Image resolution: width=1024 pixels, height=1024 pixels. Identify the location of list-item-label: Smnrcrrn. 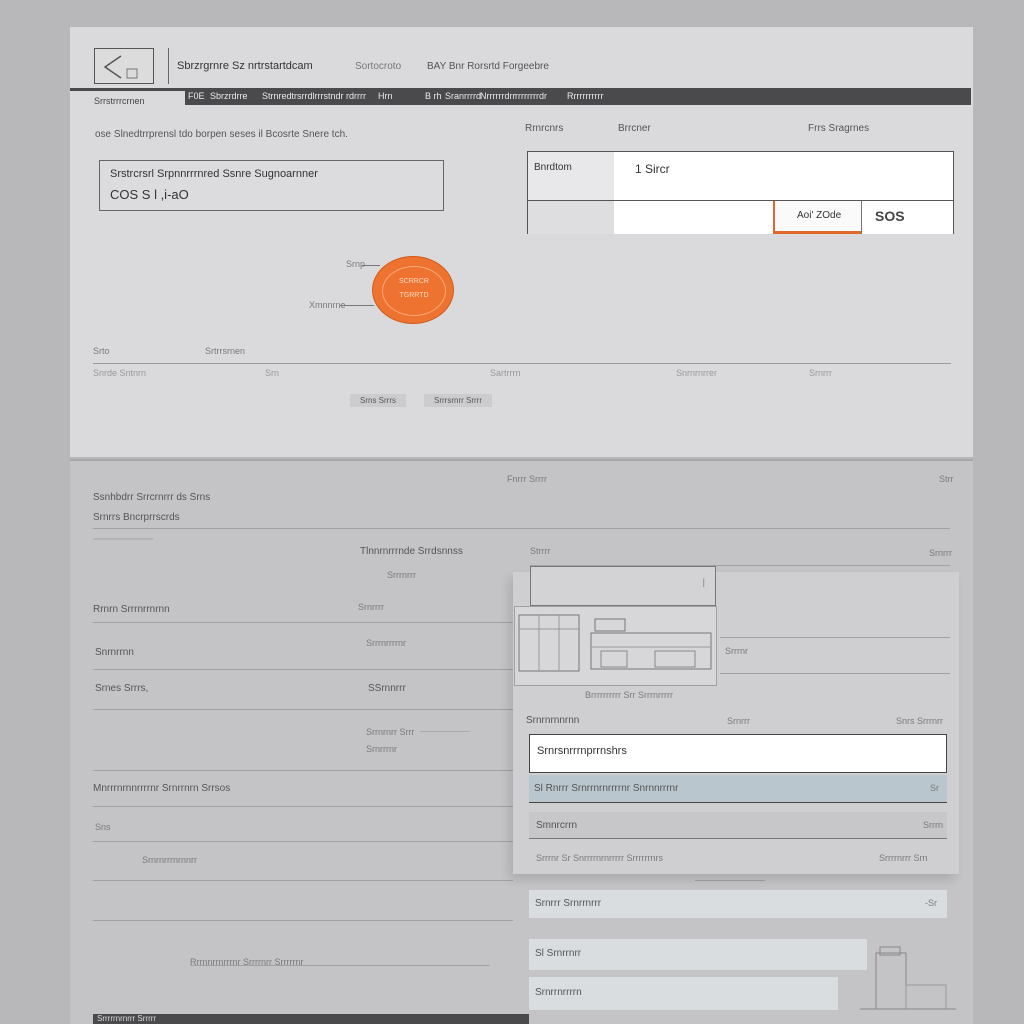
(557, 825).